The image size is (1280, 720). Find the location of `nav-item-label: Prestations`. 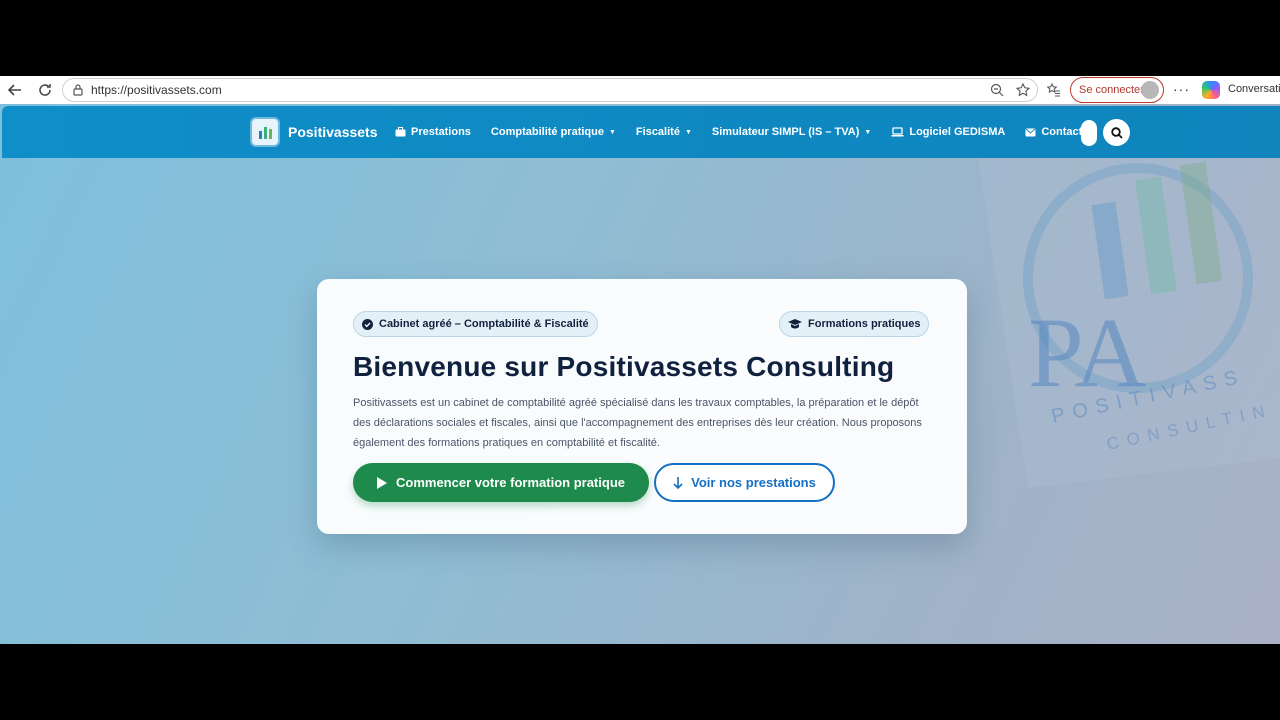

nav-item-label: Prestations is located at coordinates (441, 132).